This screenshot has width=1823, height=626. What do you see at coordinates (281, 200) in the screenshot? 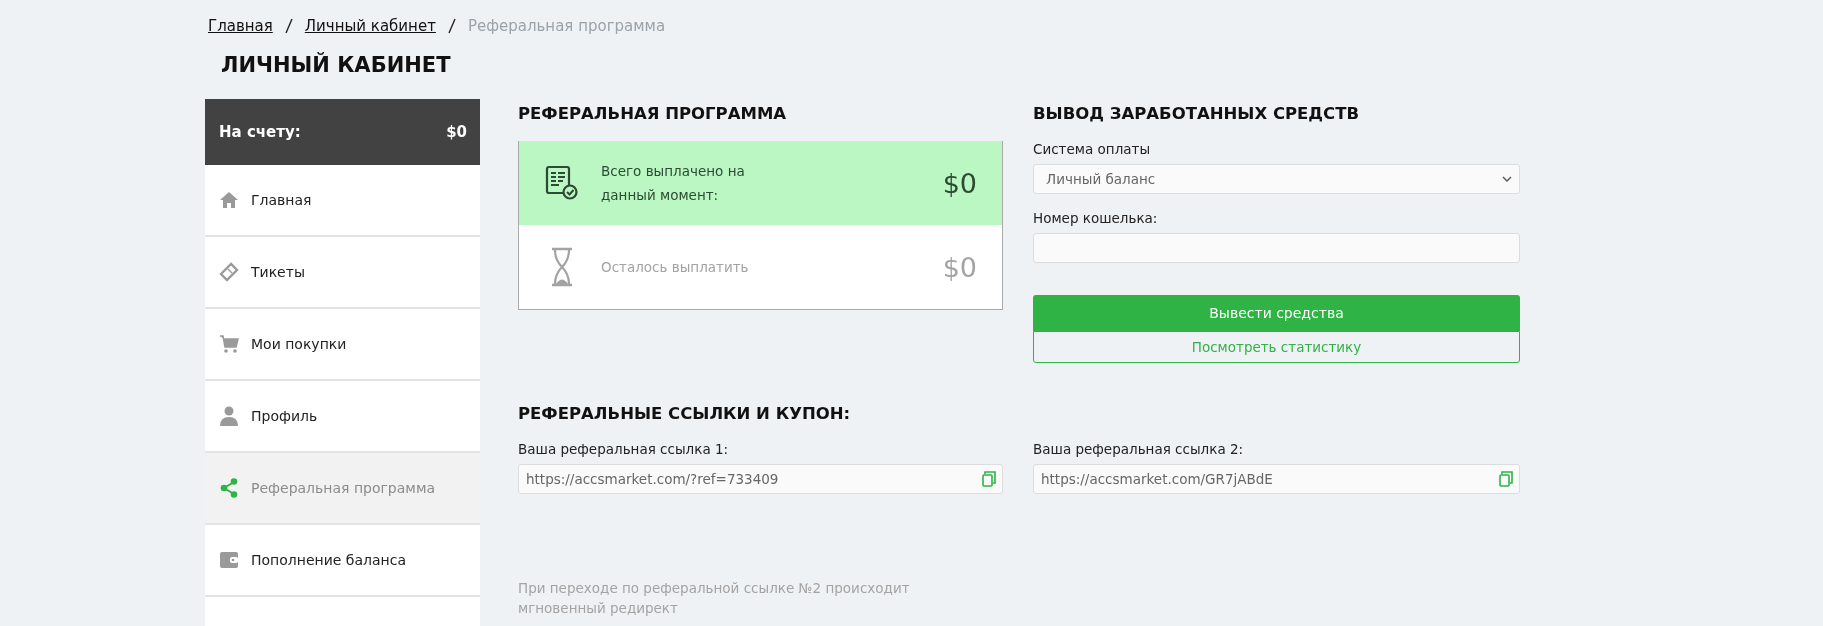
I see `sidebar-label: Главная` at bounding box center [281, 200].